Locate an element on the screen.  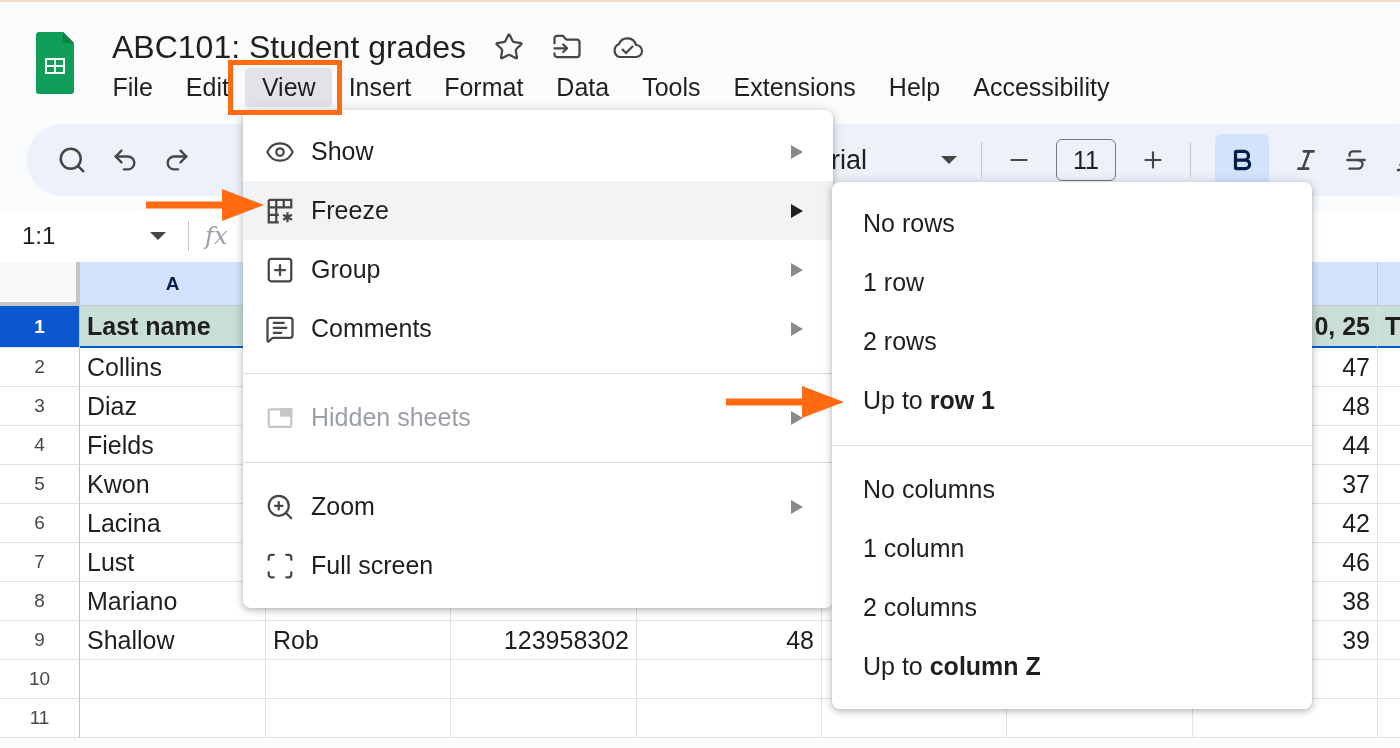
menu-item: Freeze is located at coordinates (538, 210).